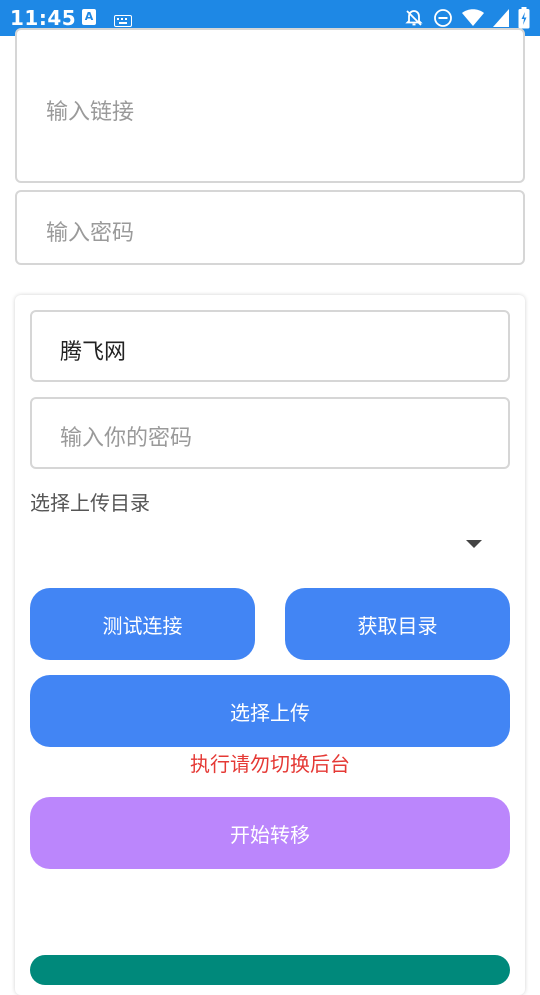  I want to click on bottom-action-button, so click(270, 970).